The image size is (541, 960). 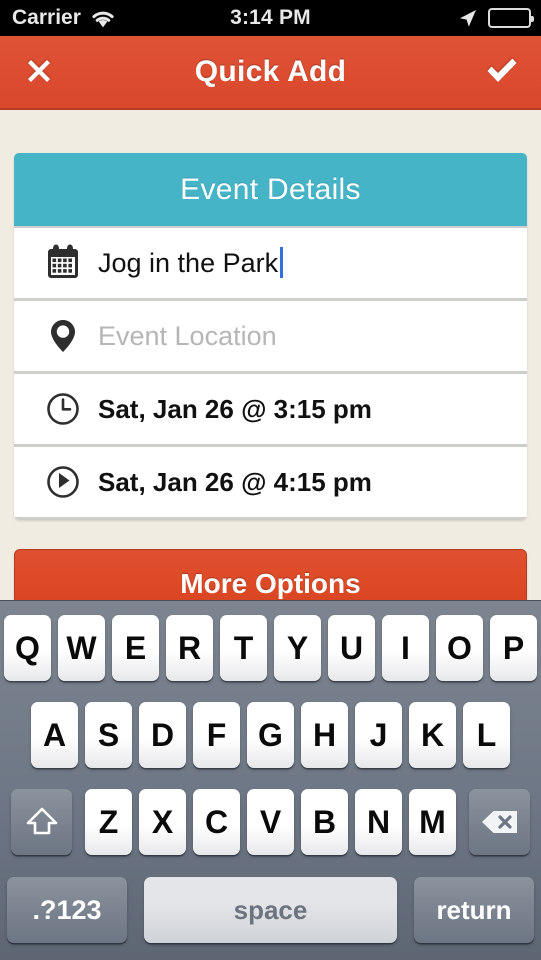 What do you see at coordinates (467, 18) in the screenshot?
I see `location-arrow-icon` at bounding box center [467, 18].